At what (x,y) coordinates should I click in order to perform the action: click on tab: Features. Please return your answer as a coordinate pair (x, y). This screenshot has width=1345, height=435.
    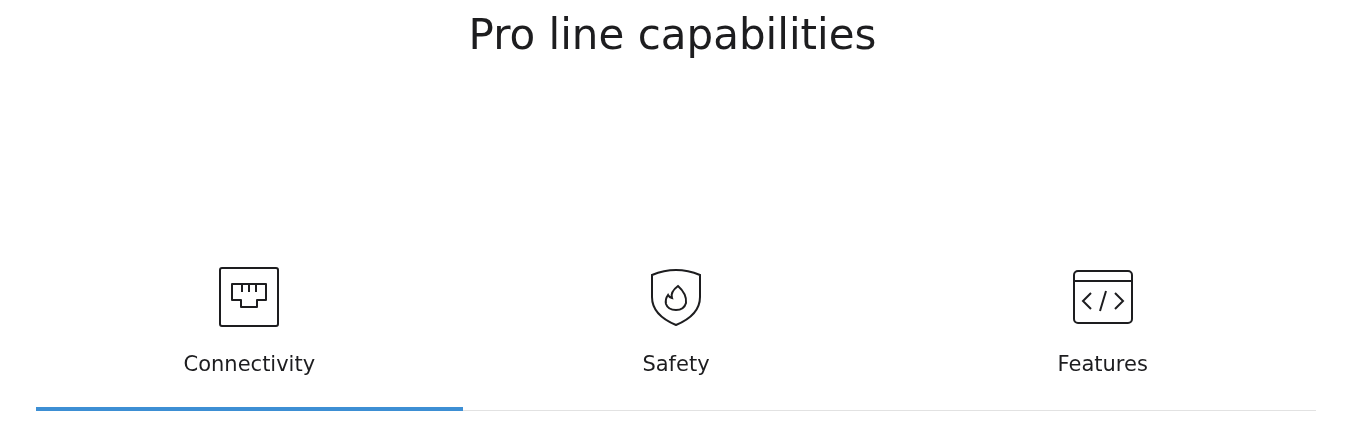
    Looking at the image, I should click on (1102, 339).